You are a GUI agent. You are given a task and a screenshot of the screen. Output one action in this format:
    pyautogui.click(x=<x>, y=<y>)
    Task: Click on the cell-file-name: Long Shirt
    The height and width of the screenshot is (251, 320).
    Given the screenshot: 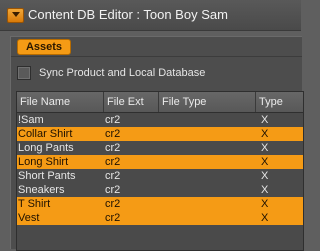 What is the action you would take?
    pyautogui.click(x=43, y=162)
    